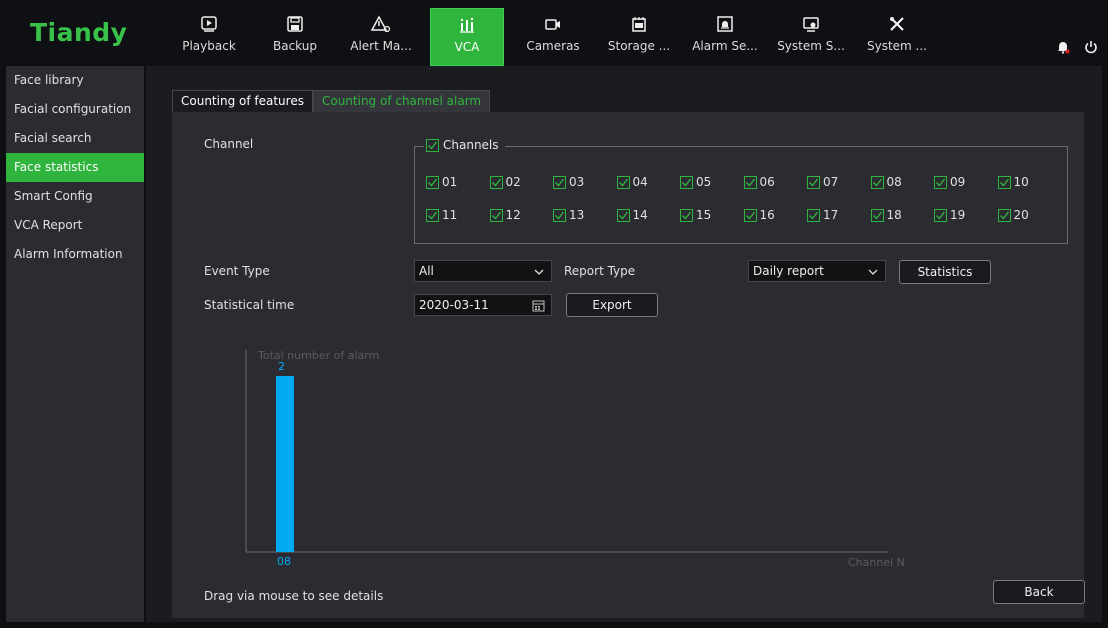 The width and height of the screenshot is (1108, 628). I want to click on channel-checkbox-04: 04, so click(632, 182).